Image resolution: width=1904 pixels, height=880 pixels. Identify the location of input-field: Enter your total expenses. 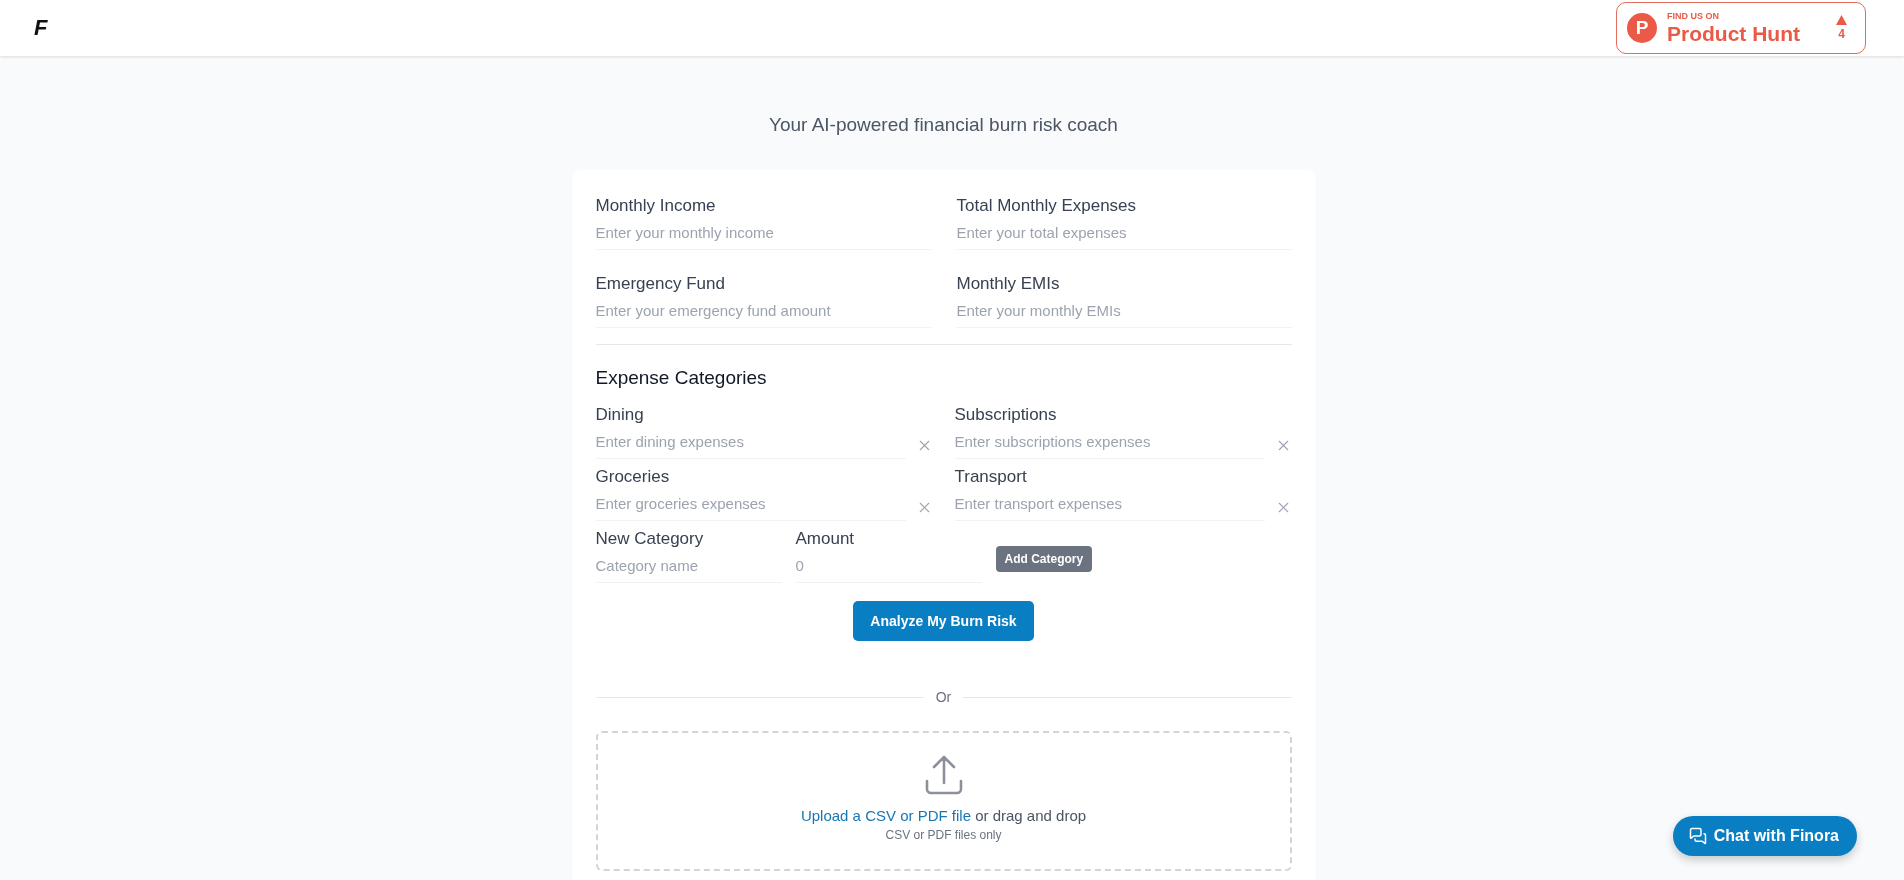
(1124, 236).